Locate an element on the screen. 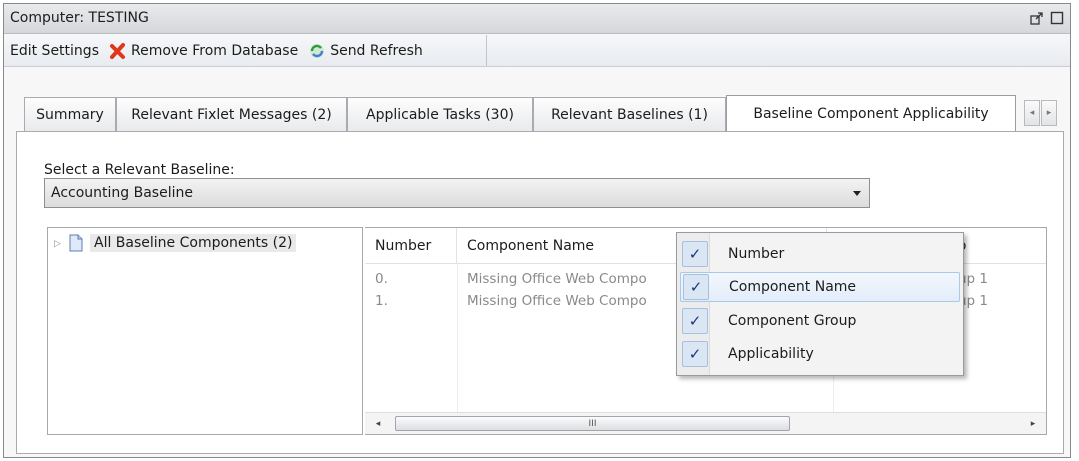  send-refresh-label: Send Refresh is located at coordinates (376, 50).